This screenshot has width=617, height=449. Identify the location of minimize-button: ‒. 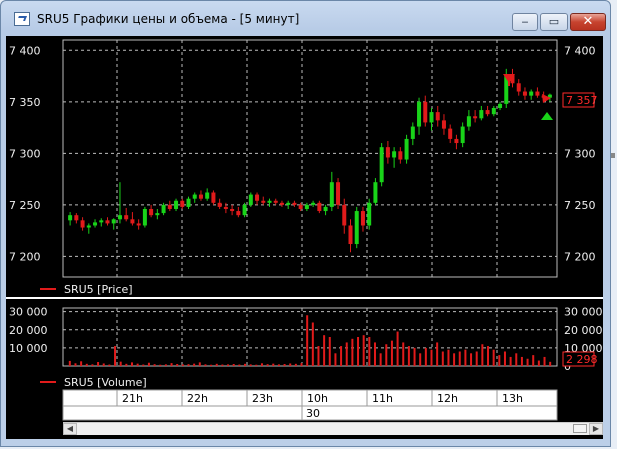
(525, 22).